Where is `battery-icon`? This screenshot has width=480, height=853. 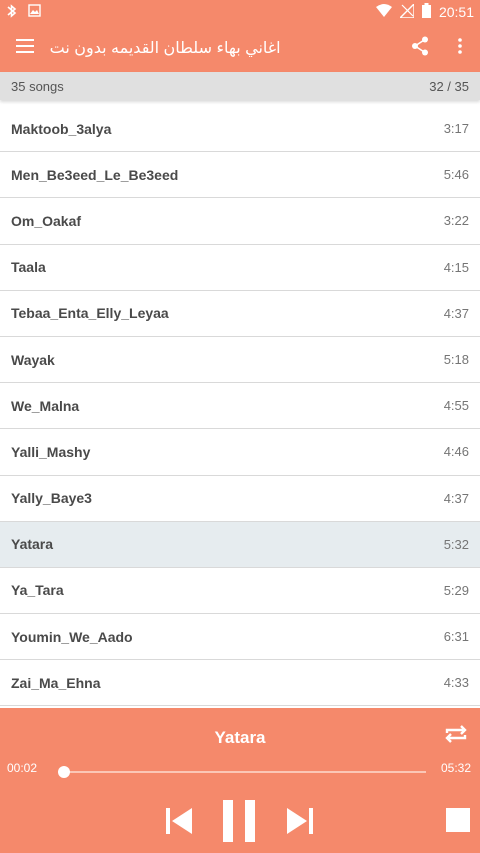
battery-icon is located at coordinates (426, 12).